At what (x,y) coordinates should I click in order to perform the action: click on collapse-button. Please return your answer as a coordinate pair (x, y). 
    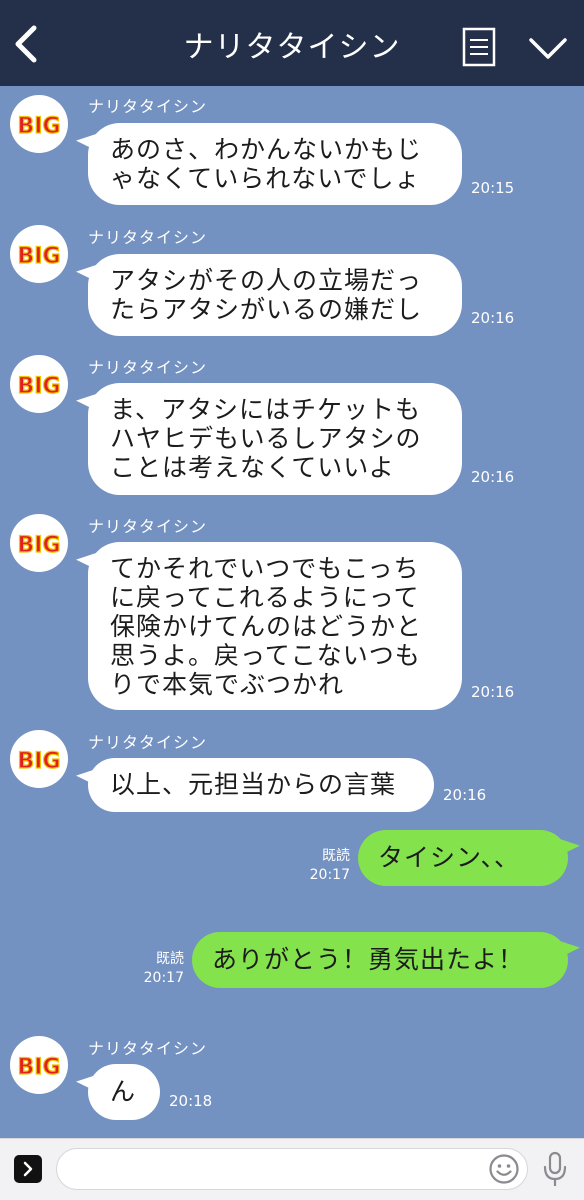
    Looking at the image, I should click on (548, 49).